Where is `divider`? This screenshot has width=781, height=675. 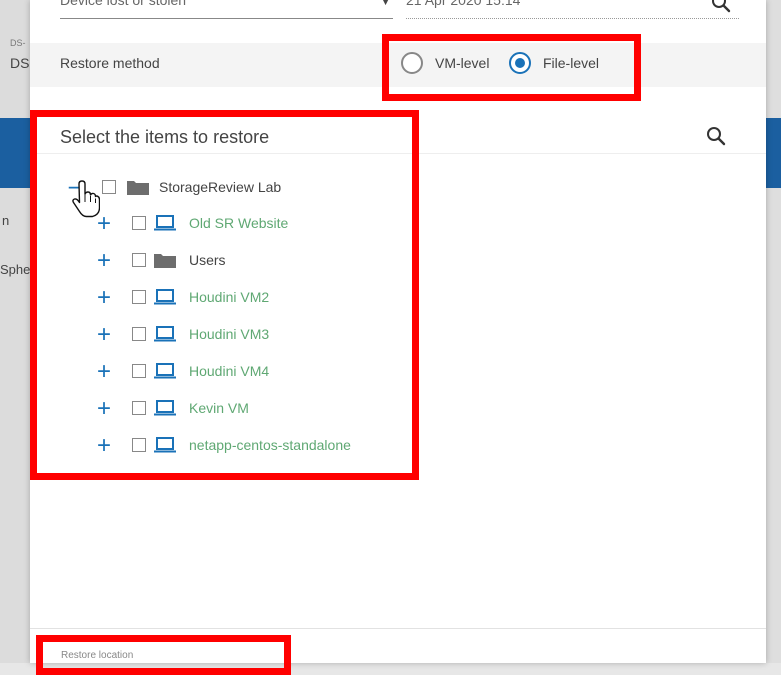
divider is located at coordinates (398, 628).